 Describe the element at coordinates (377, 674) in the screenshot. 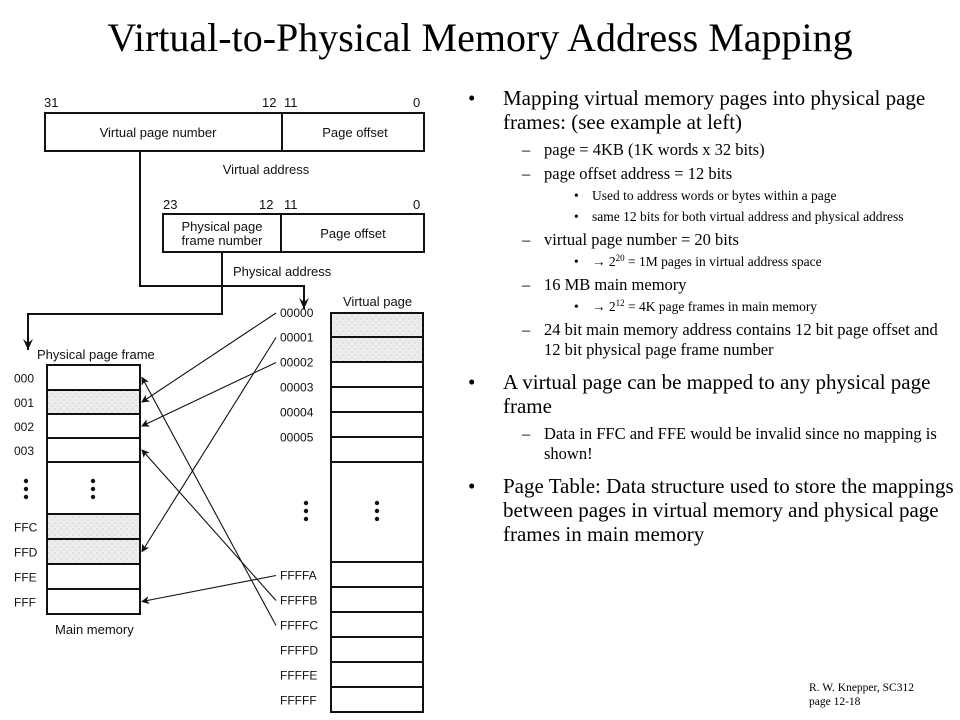

I see `virtual-page-ffffe` at that location.